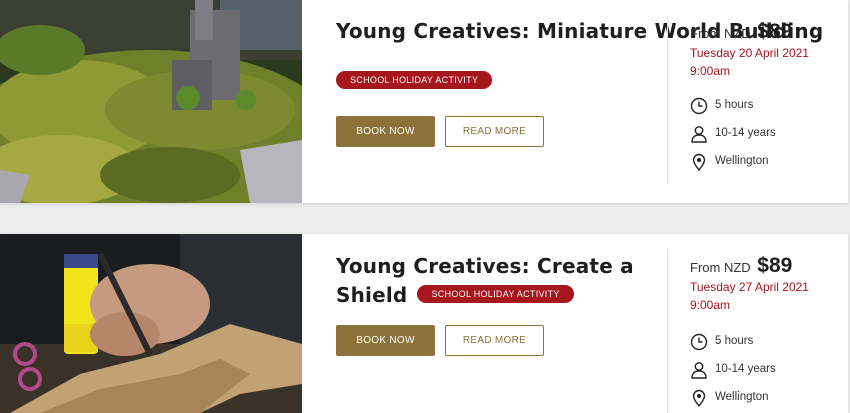  What do you see at coordinates (749, 53) in the screenshot?
I see `event-date: Tuesday 20 April 2021` at bounding box center [749, 53].